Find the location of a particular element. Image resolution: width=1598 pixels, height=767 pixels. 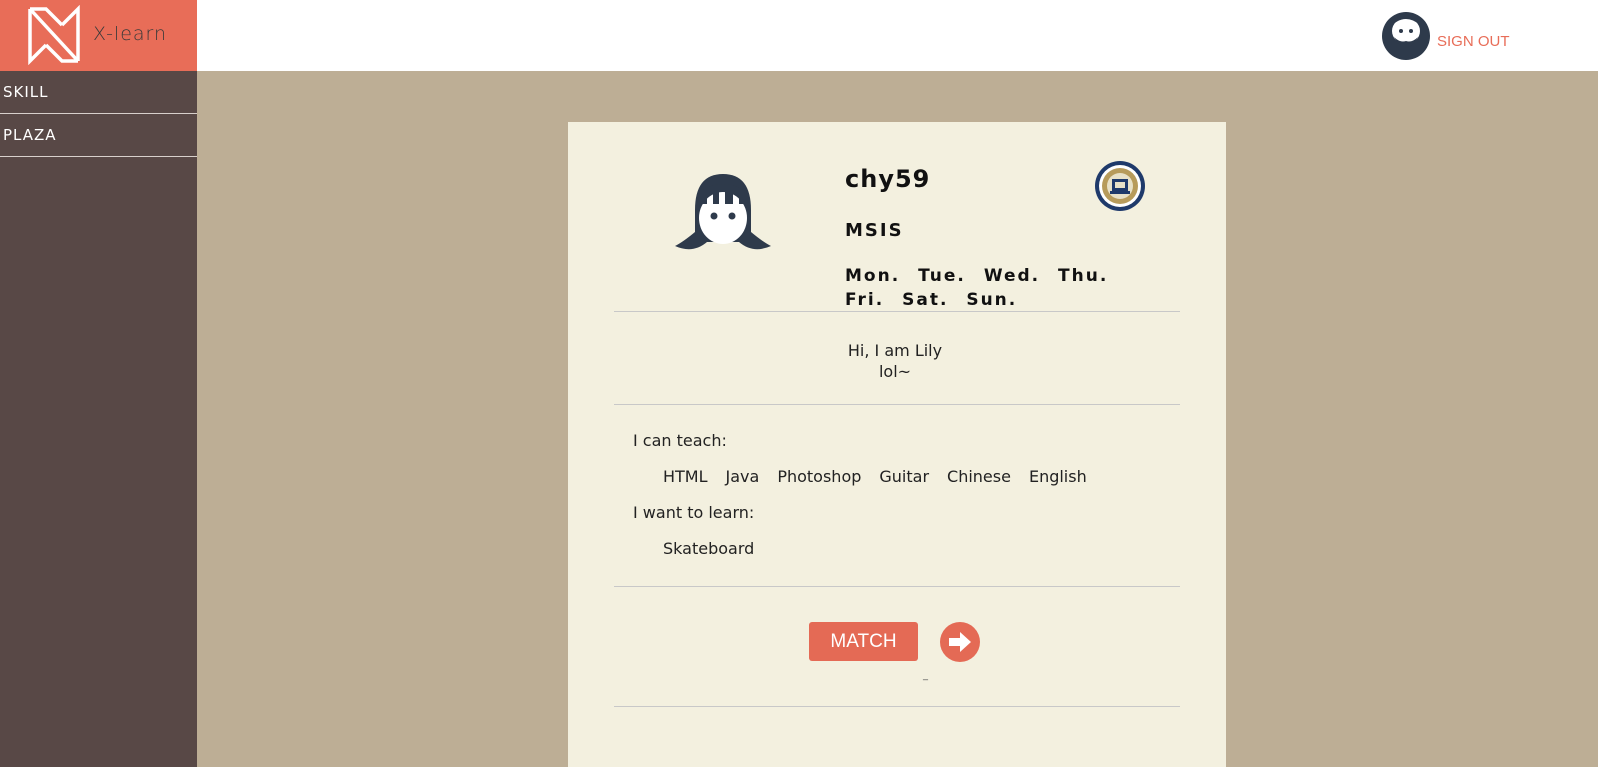

sidebar-item-plaza: PLAZA is located at coordinates (98, 135).